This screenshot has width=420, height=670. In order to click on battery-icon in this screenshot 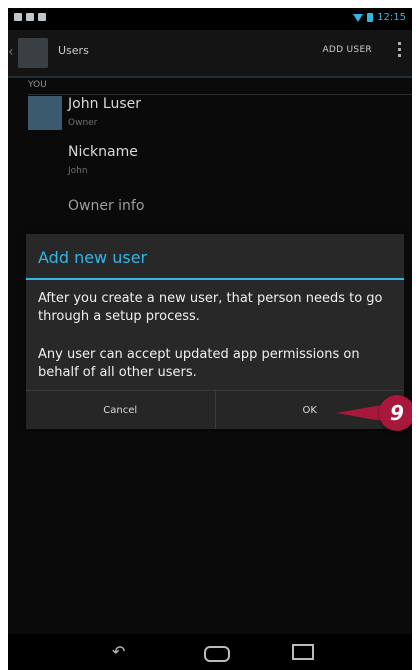, I will do `click(370, 17)`.